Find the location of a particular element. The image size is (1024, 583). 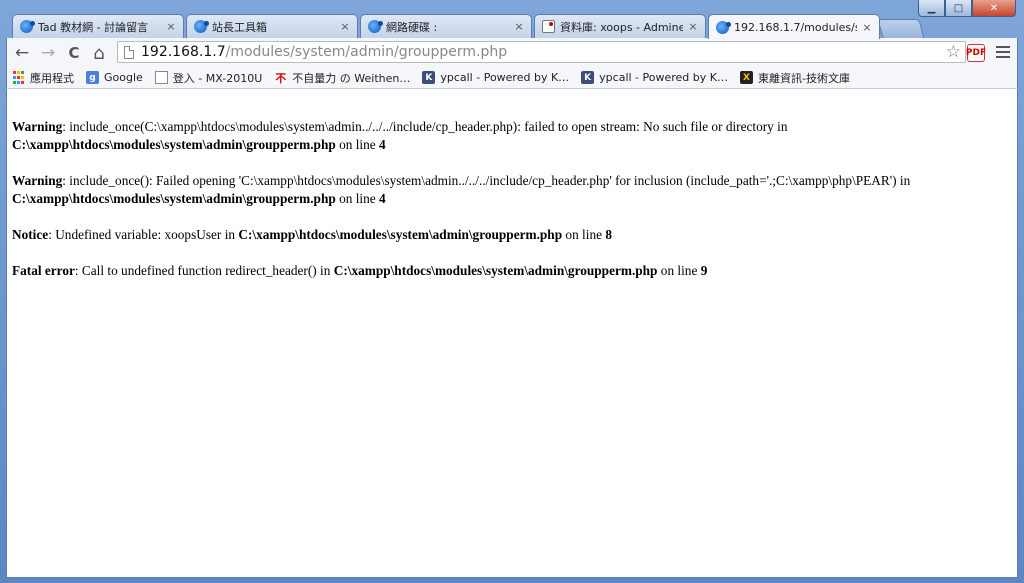

x-icon: X is located at coordinates (746, 77).